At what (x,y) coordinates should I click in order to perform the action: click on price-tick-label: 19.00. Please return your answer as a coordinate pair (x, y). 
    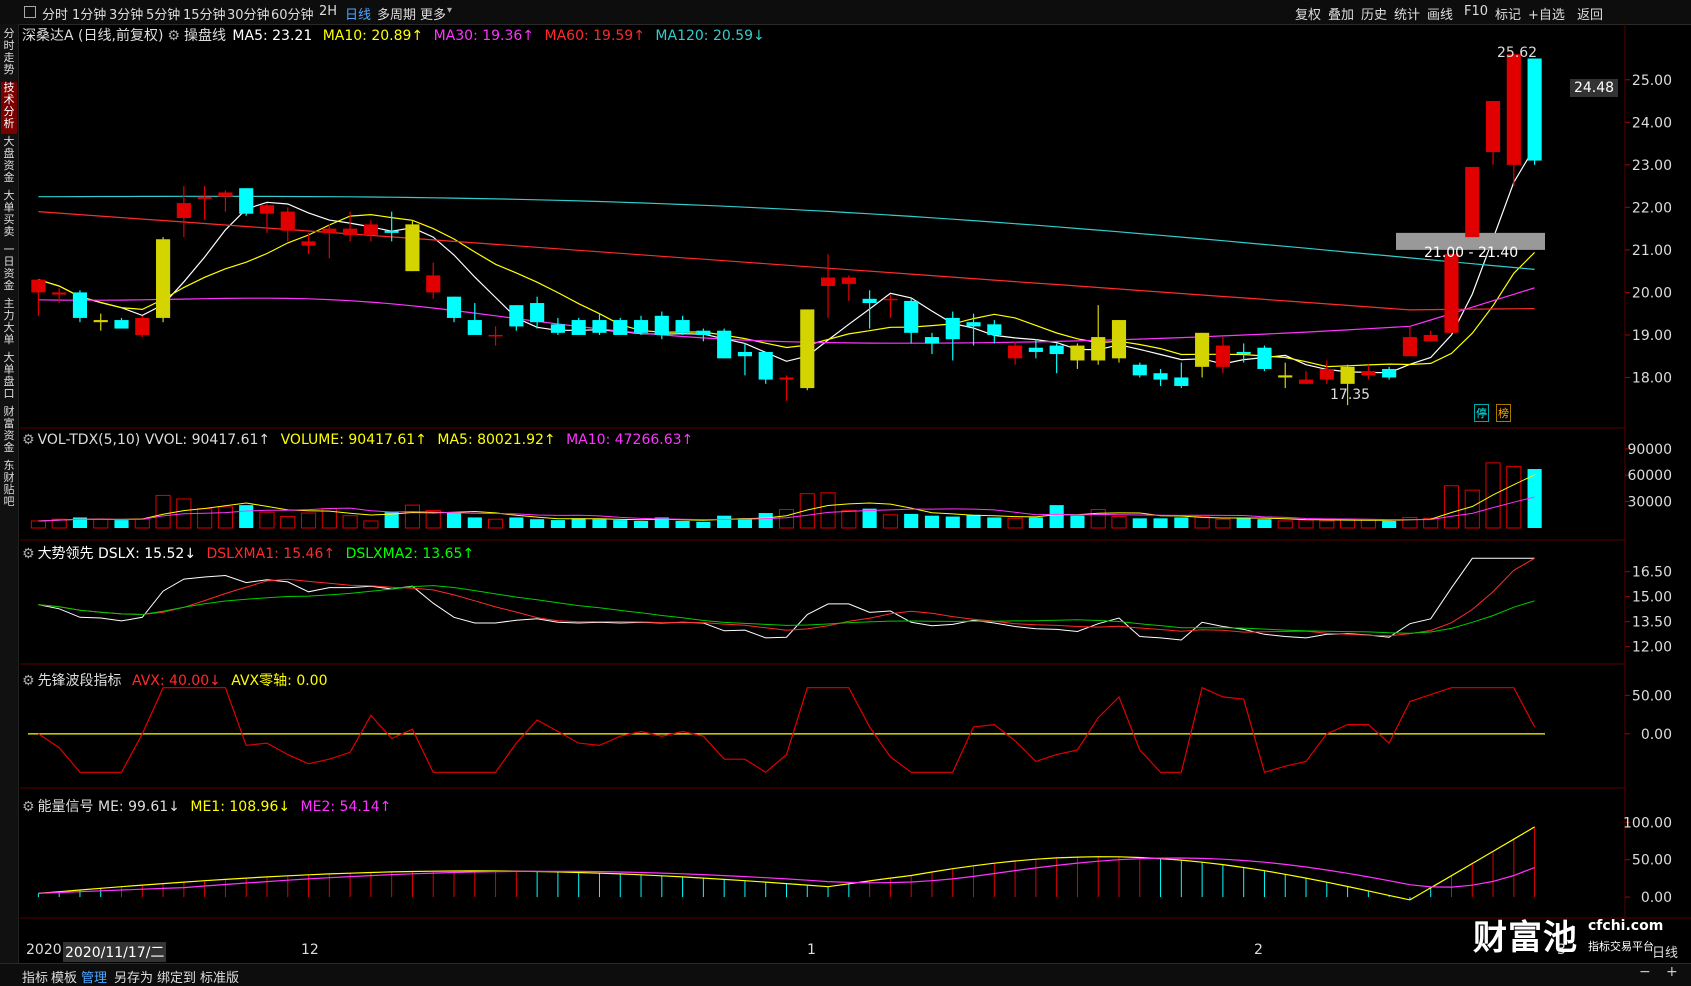
    Looking at the image, I should click on (1652, 336).